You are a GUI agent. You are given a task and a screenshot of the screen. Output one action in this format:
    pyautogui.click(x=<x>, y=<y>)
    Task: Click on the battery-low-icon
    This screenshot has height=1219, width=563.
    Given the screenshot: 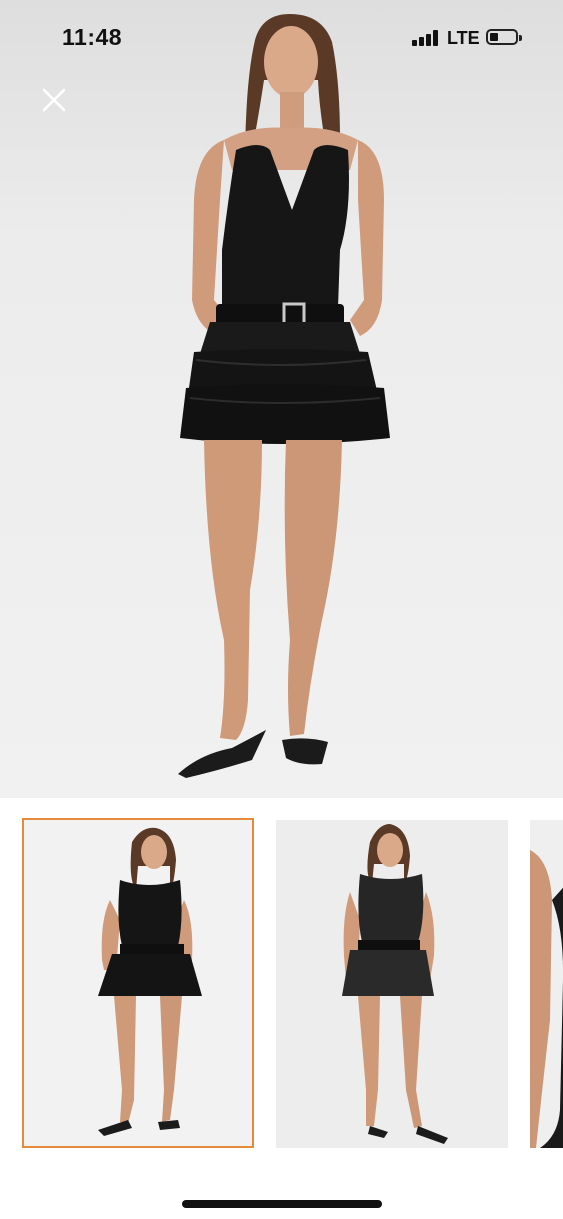 What is the action you would take?
    pyautogui.click(x=504, y=37)
    